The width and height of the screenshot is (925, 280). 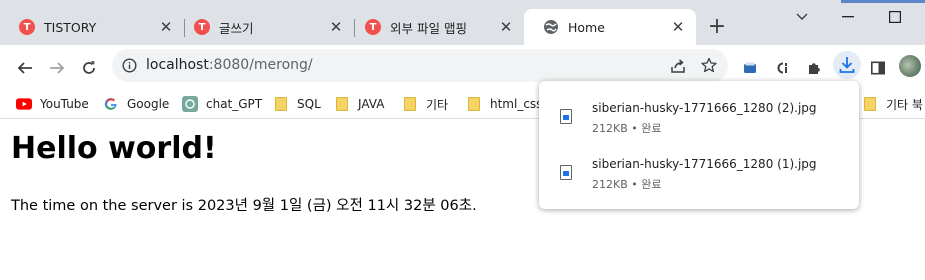 I want to click on share-icon, so click(x=678, y=68).